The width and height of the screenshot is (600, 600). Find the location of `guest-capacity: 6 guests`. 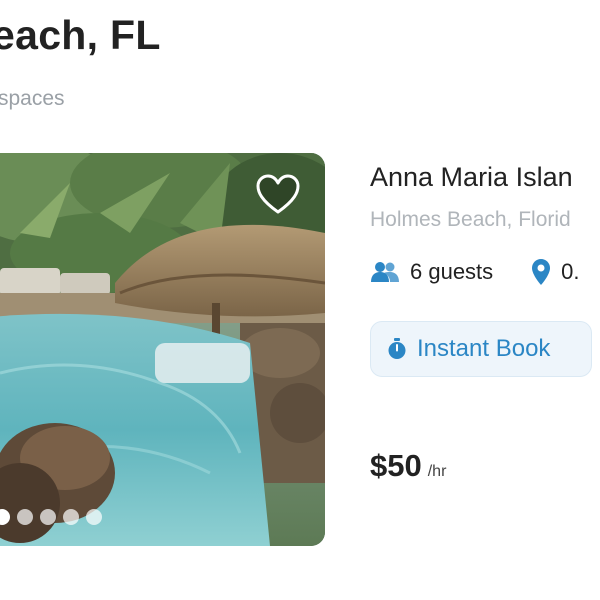

guest-capacity: 6 guests is located at coordinates (431, 272).